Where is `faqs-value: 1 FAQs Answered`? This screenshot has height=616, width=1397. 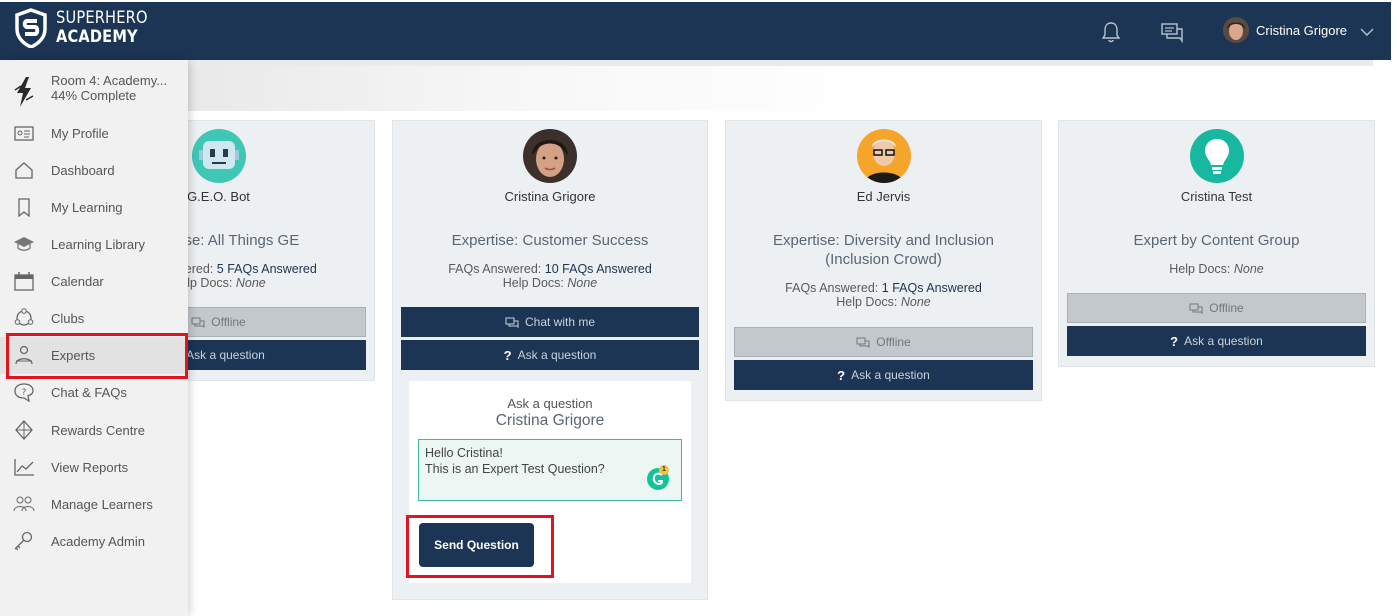
faqs-value: 1 FAQs Answered is located at coordinates (931, 288).